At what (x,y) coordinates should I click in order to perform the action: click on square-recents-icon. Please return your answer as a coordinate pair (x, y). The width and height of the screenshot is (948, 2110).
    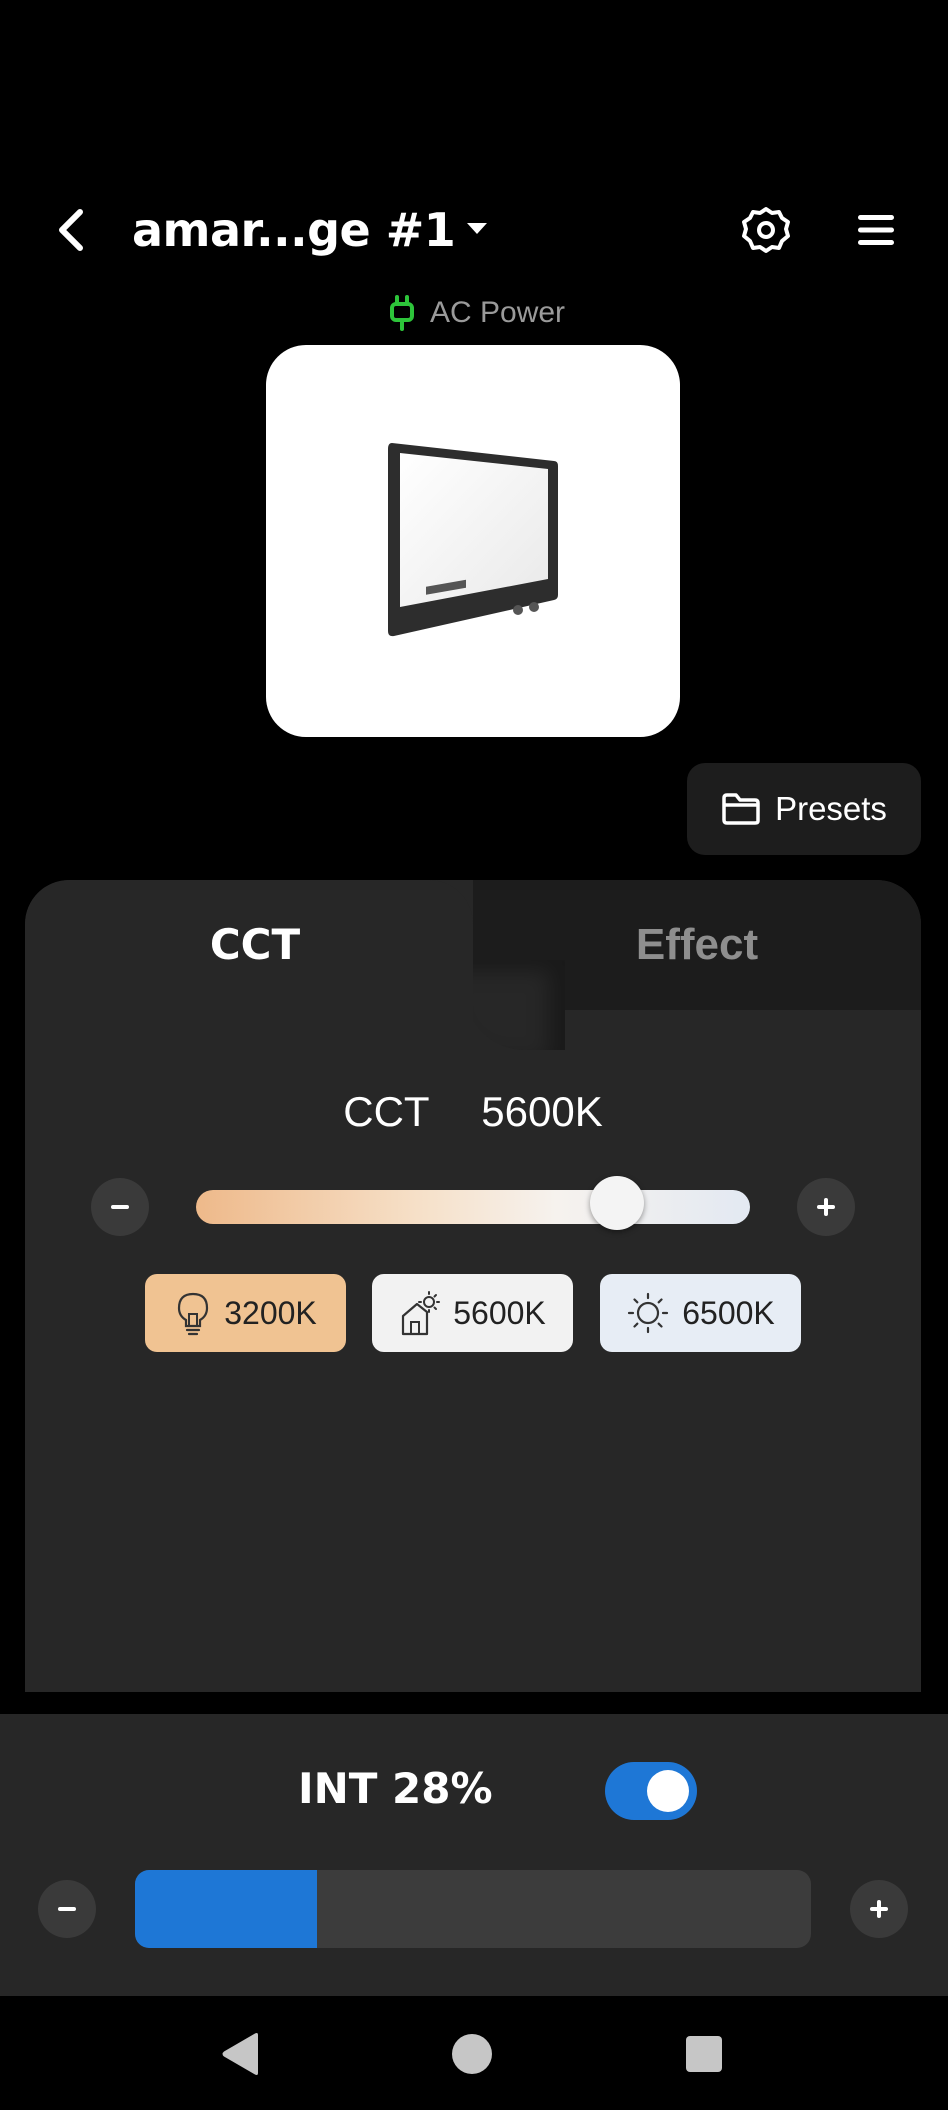
    Looking at the image, I should click on (704, 2054).